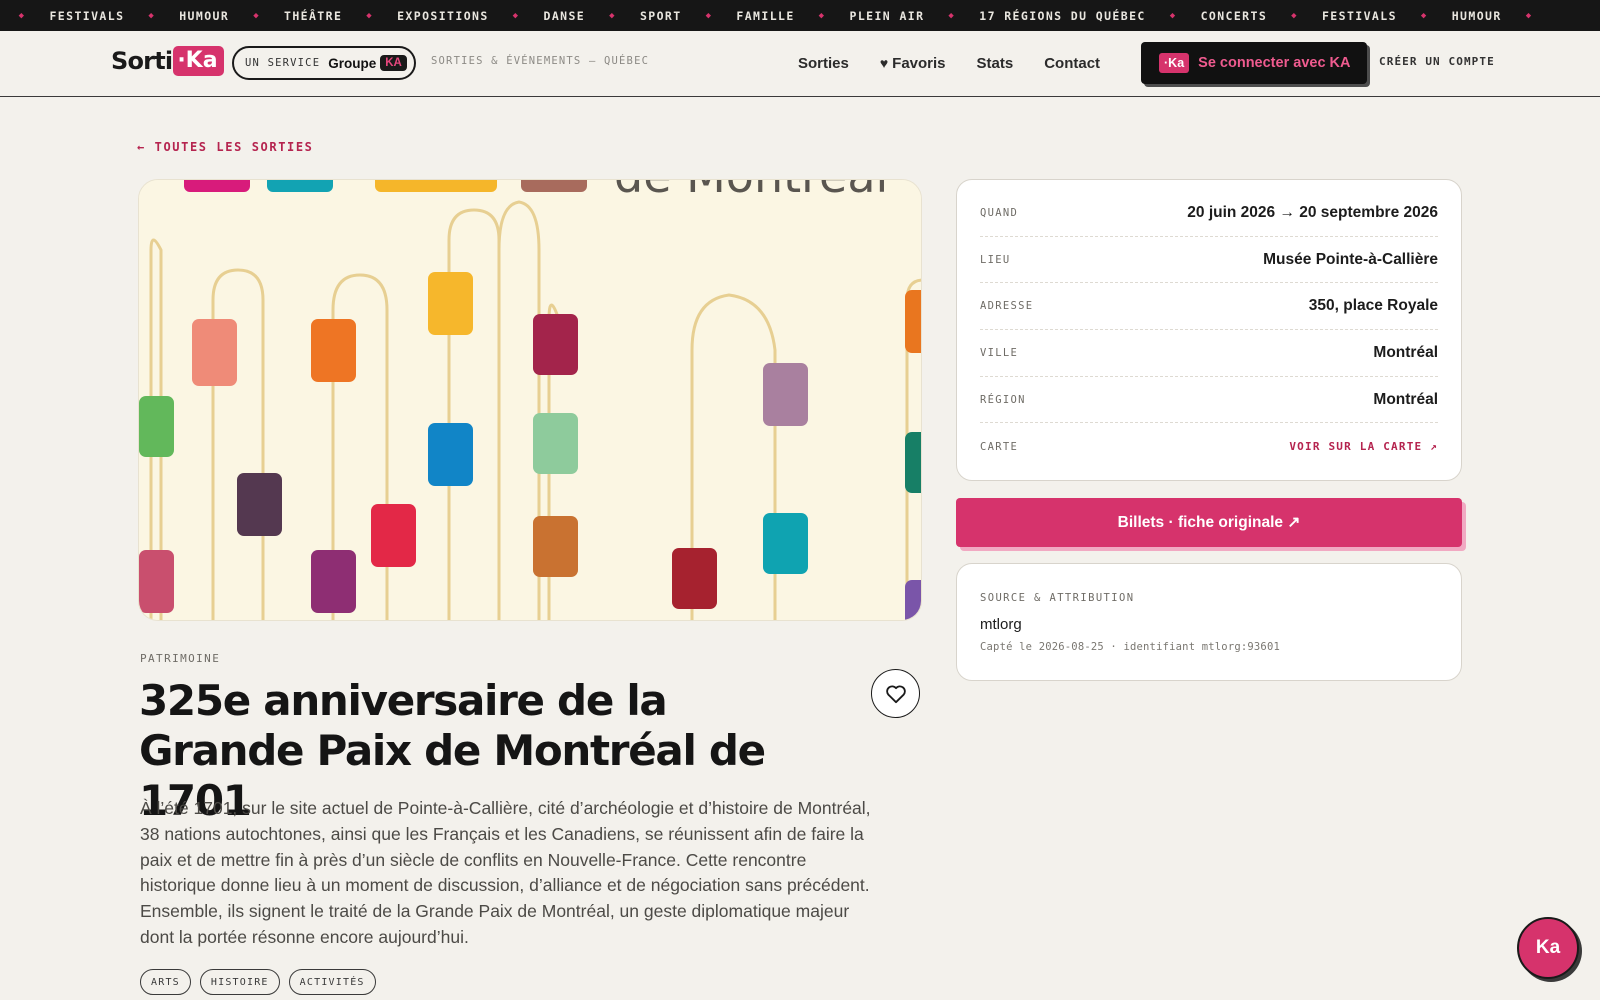 This screenshot has width=1600, height=1000. Describe the element at coordinates (1209, 353) in the screenshot. I see `info-row-ville: VILLE Montréal` at that location.